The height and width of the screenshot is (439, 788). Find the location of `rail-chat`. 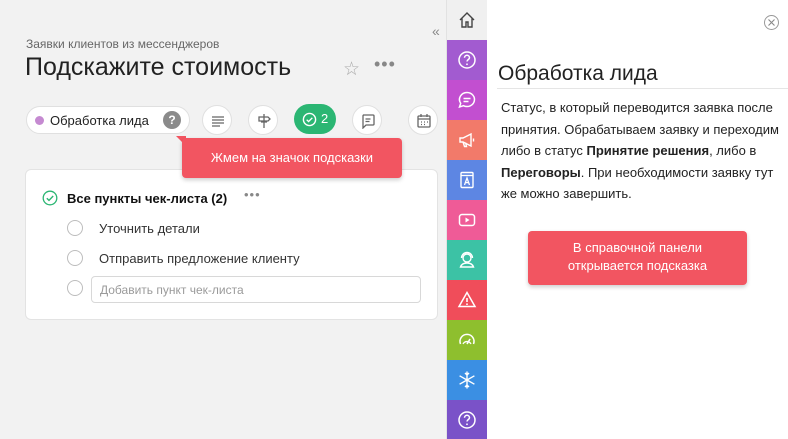

rail-chat is located at coordinates (467, 100).